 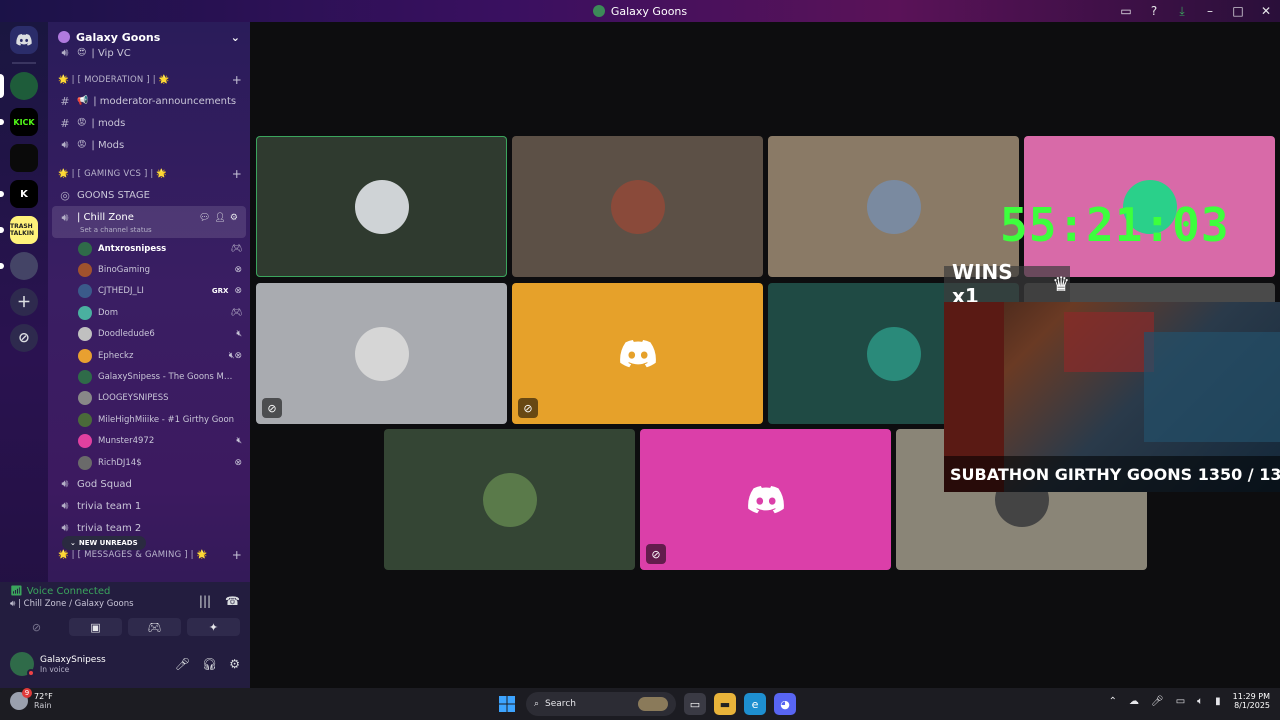 What do you see at coordinates (149, 101) in the screenshot?
I see `channel-moderator-announcements: # 📢 | moderator-announcements` at bounding box center [149, 101].